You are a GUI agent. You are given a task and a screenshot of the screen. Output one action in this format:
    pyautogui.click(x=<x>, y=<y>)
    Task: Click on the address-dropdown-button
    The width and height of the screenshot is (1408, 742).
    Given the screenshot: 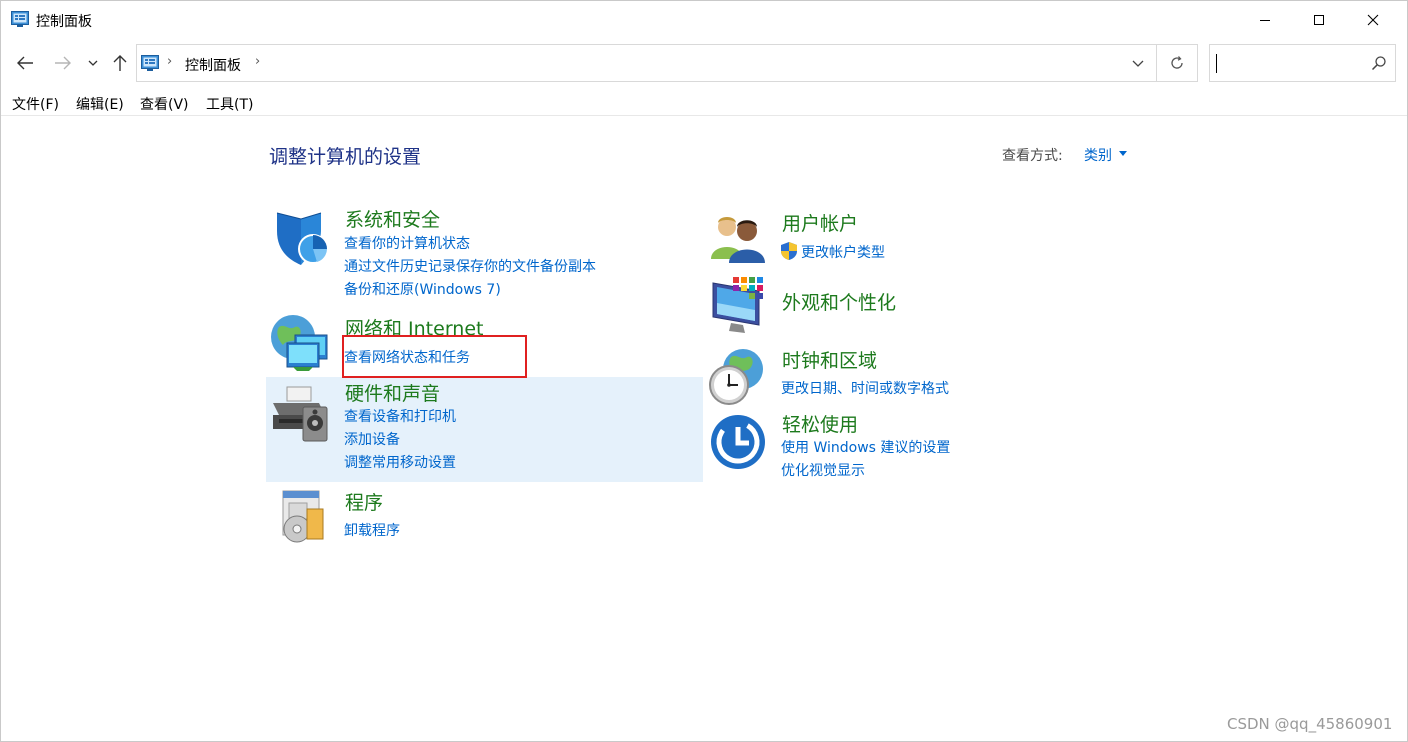 What is the action you would take?
    pyautogui.click(x=1138, y=63)
    